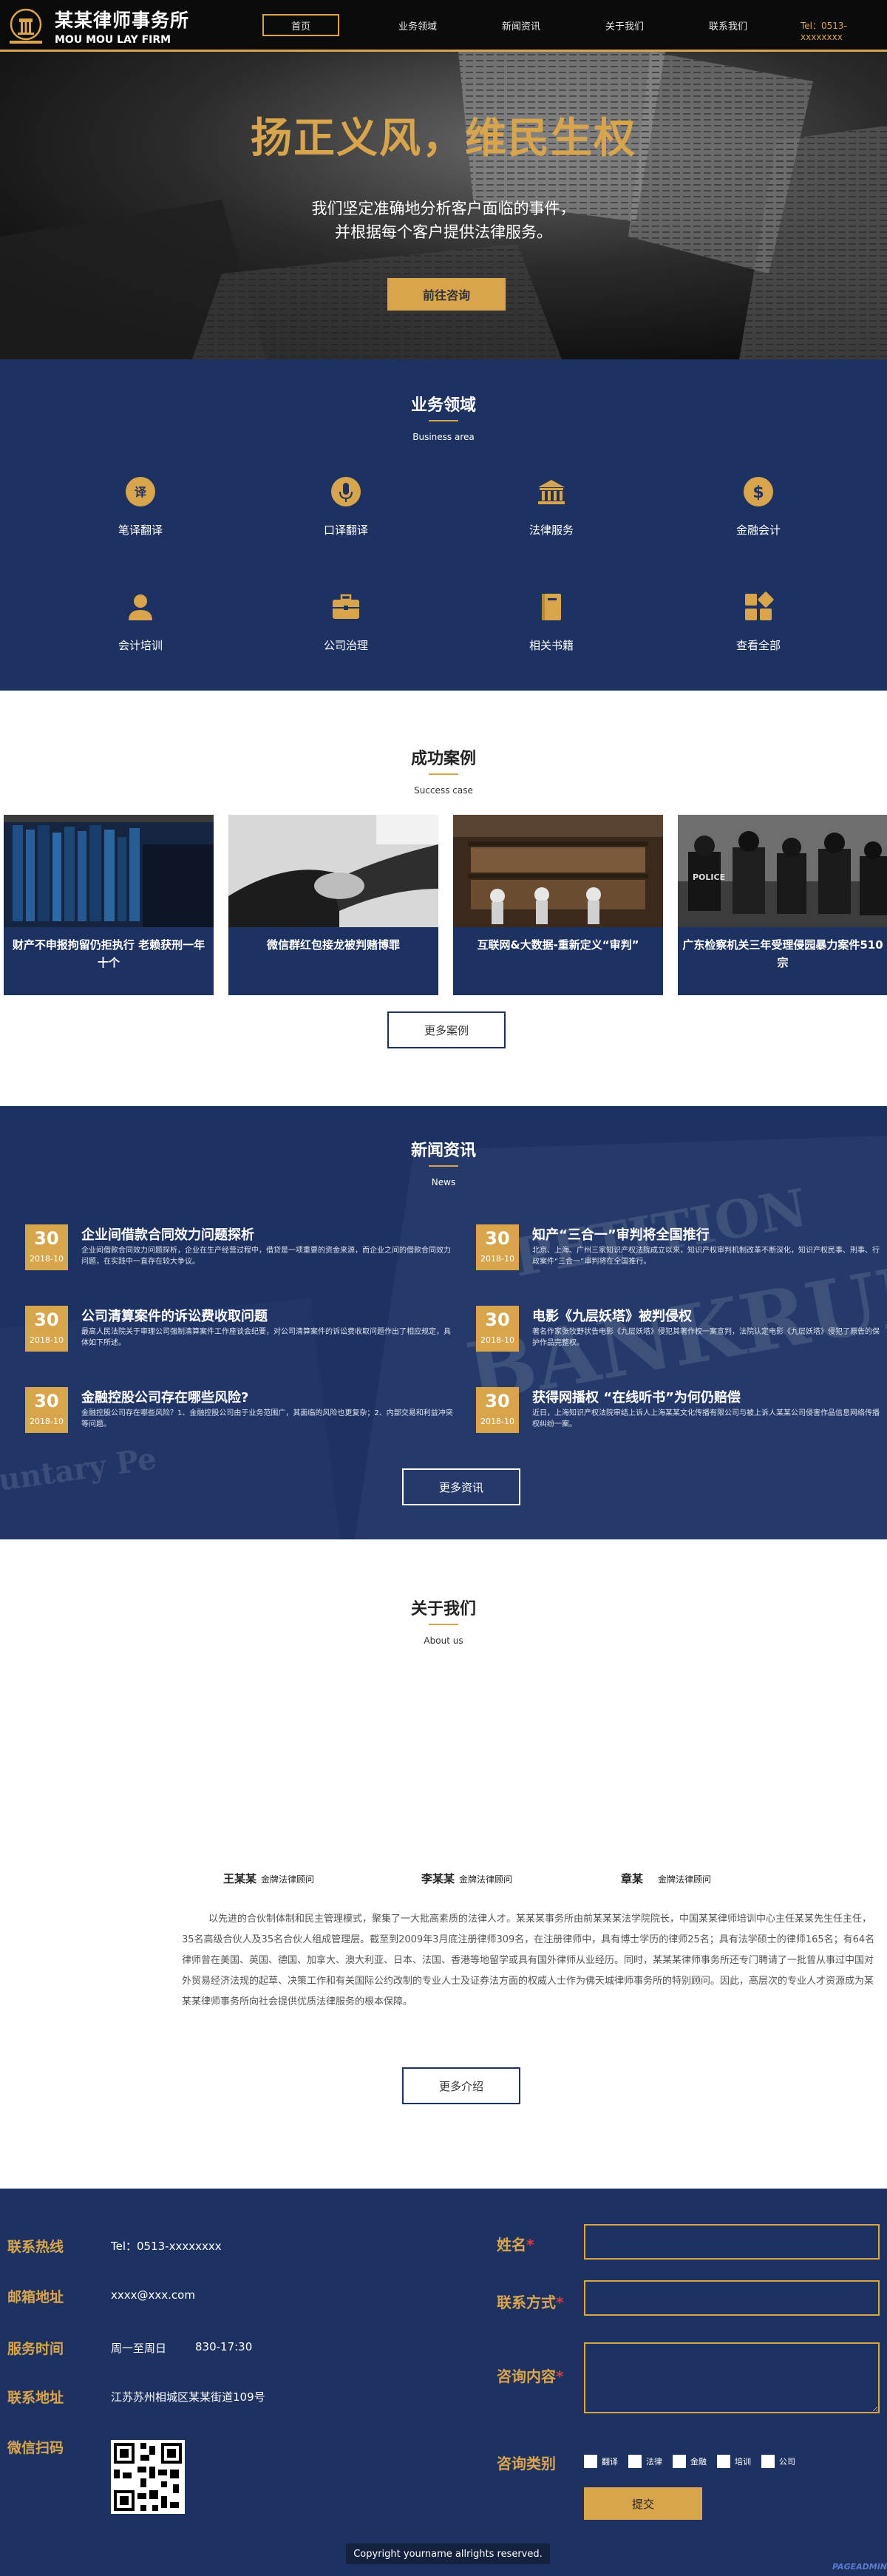  Describe the element at coordinates (140, 645) in the screenshot. I see `business-item-label: 会计培训` at that location.